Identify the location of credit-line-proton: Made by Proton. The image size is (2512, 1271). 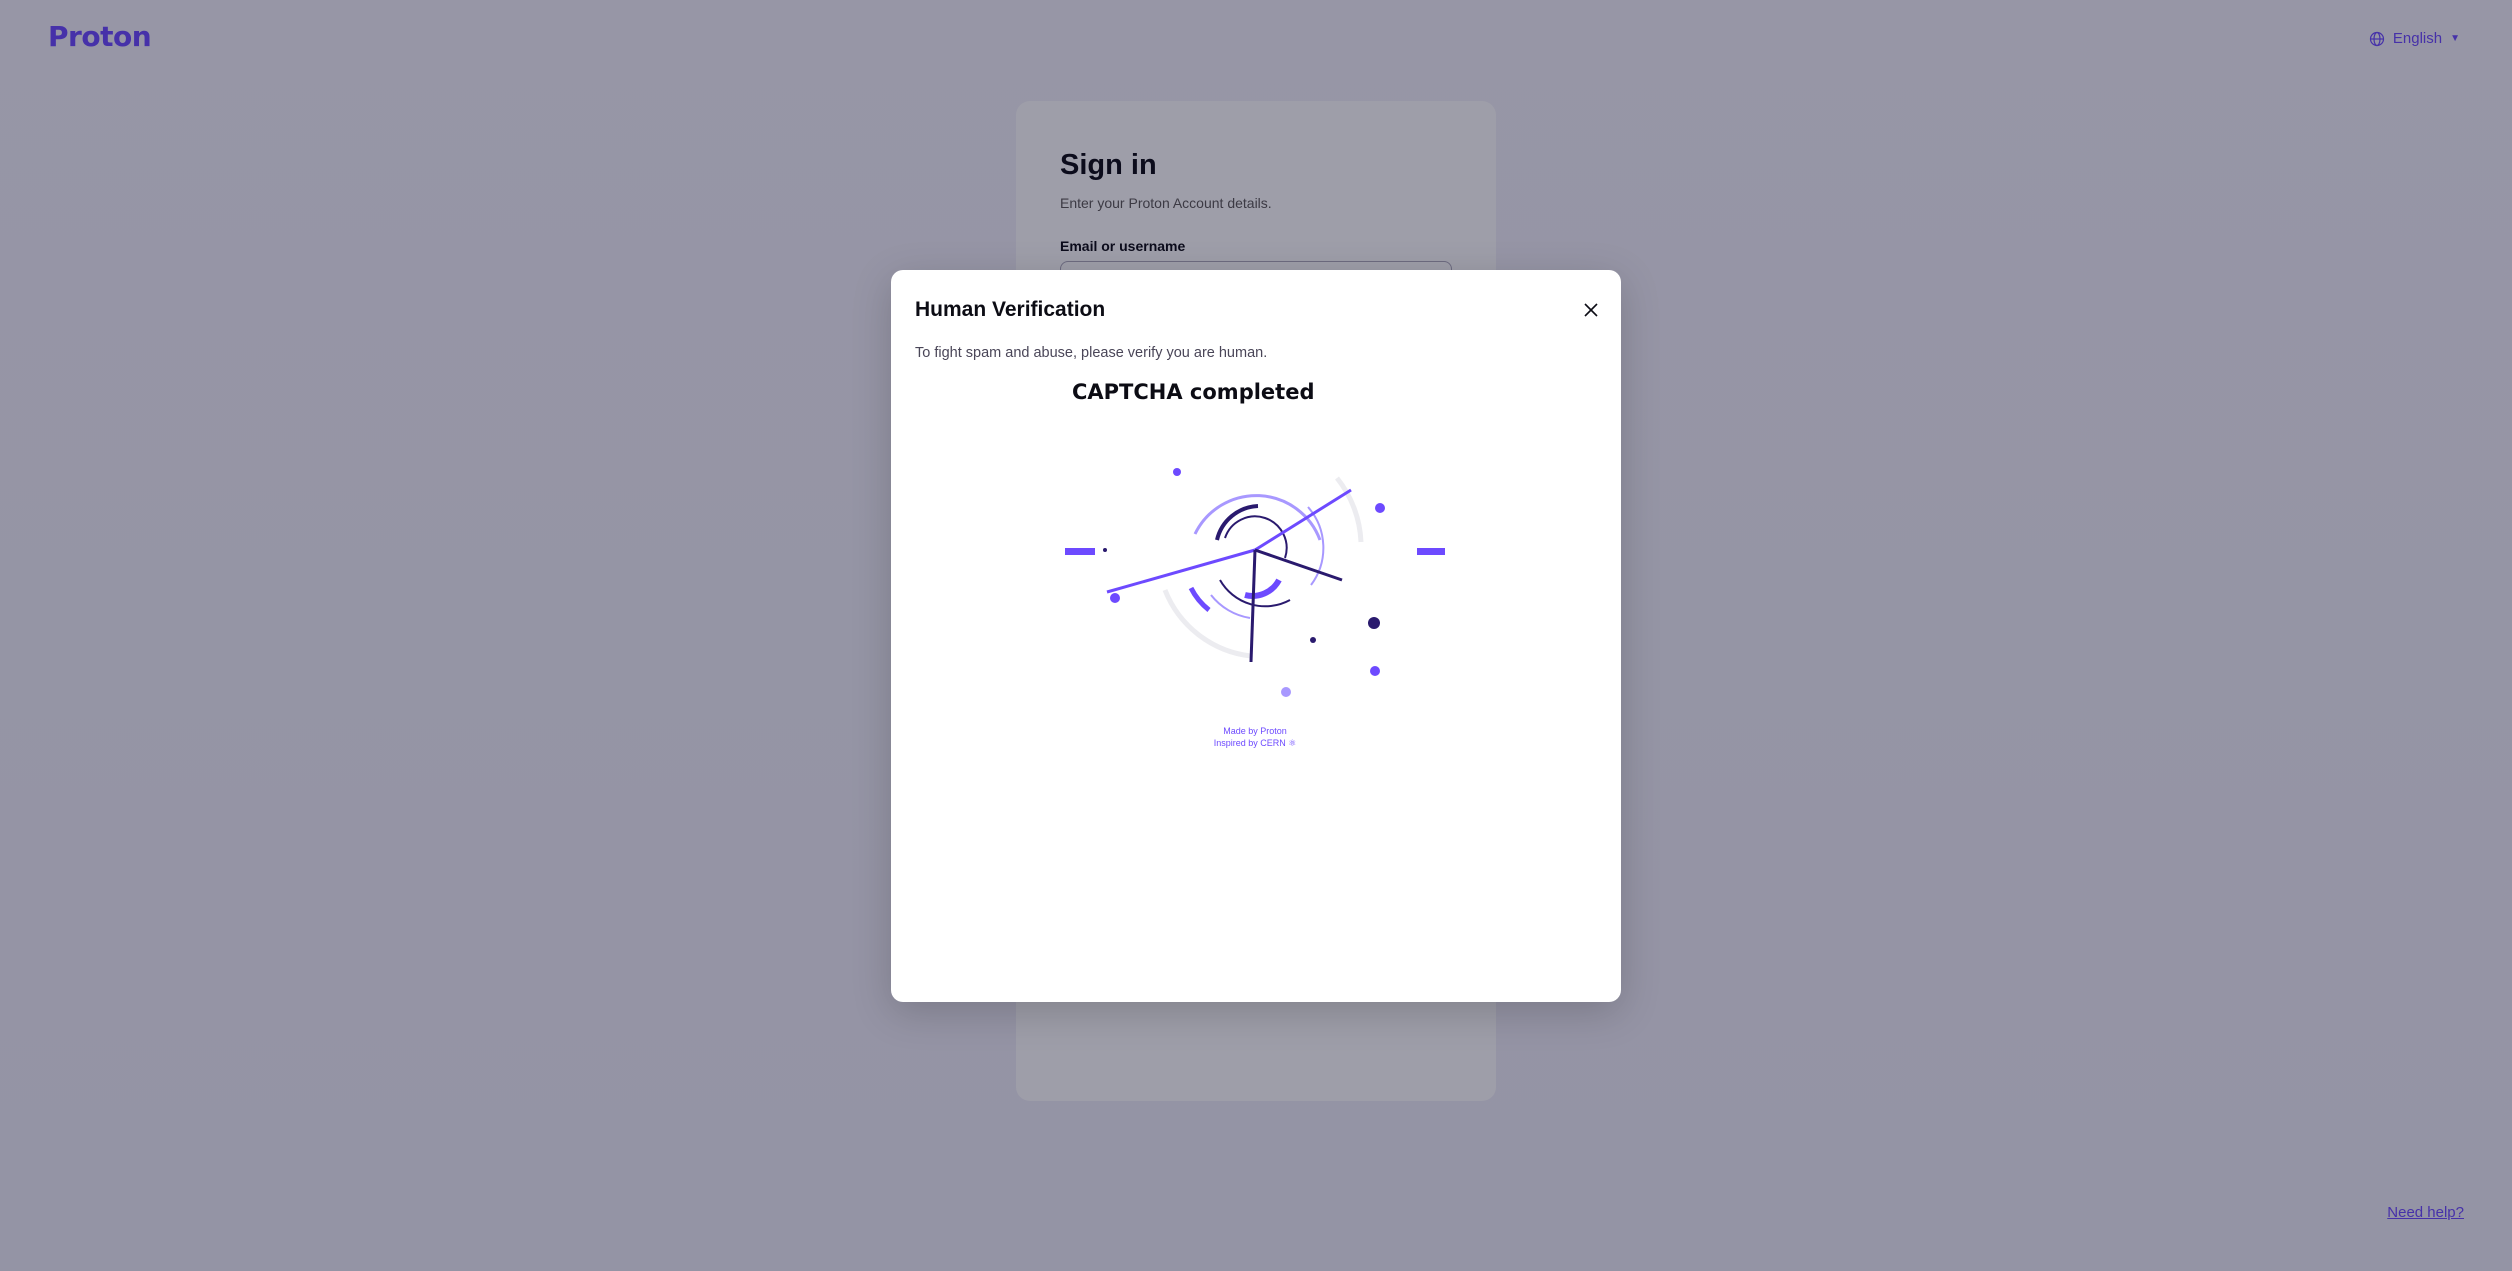
(1255, 731).